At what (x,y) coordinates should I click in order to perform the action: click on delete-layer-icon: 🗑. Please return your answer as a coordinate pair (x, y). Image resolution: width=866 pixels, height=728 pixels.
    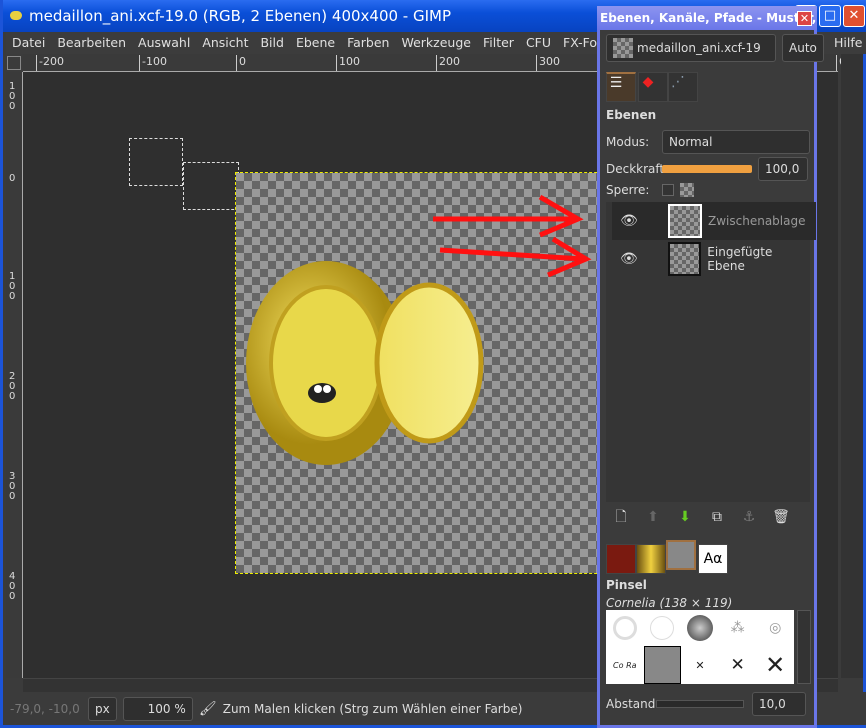
    Looking at the image, I should click on (781, 517).